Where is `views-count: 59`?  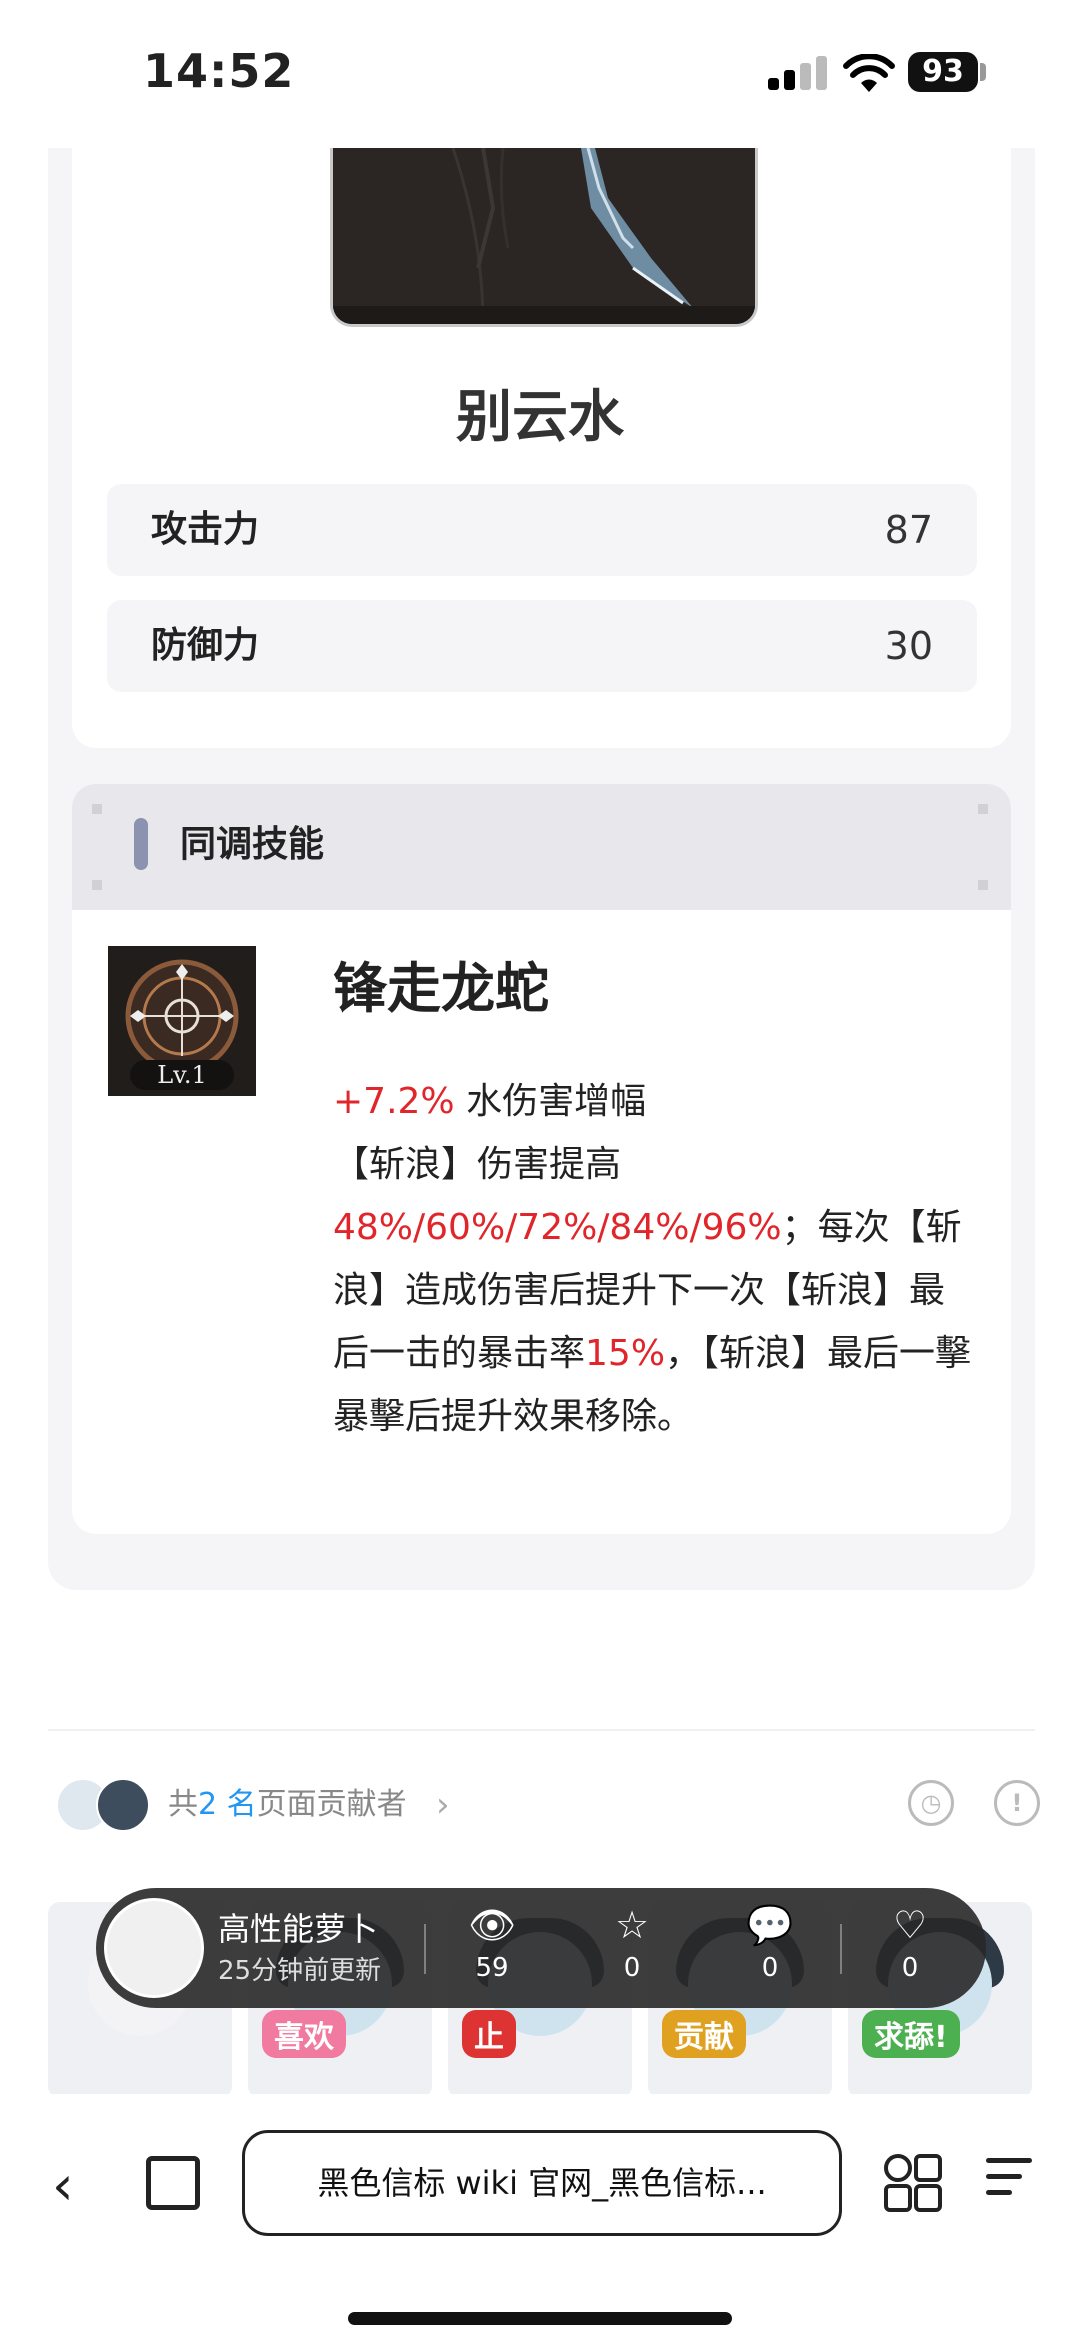 views-count: 59 is located at coordinates (492, 1968).